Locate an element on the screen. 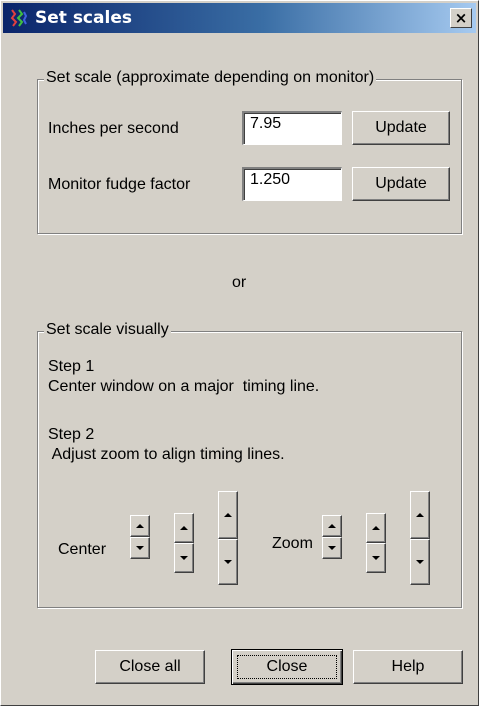 This screenshot has width=479, height=706. close-button: Close is located at coordinates (287, 667).